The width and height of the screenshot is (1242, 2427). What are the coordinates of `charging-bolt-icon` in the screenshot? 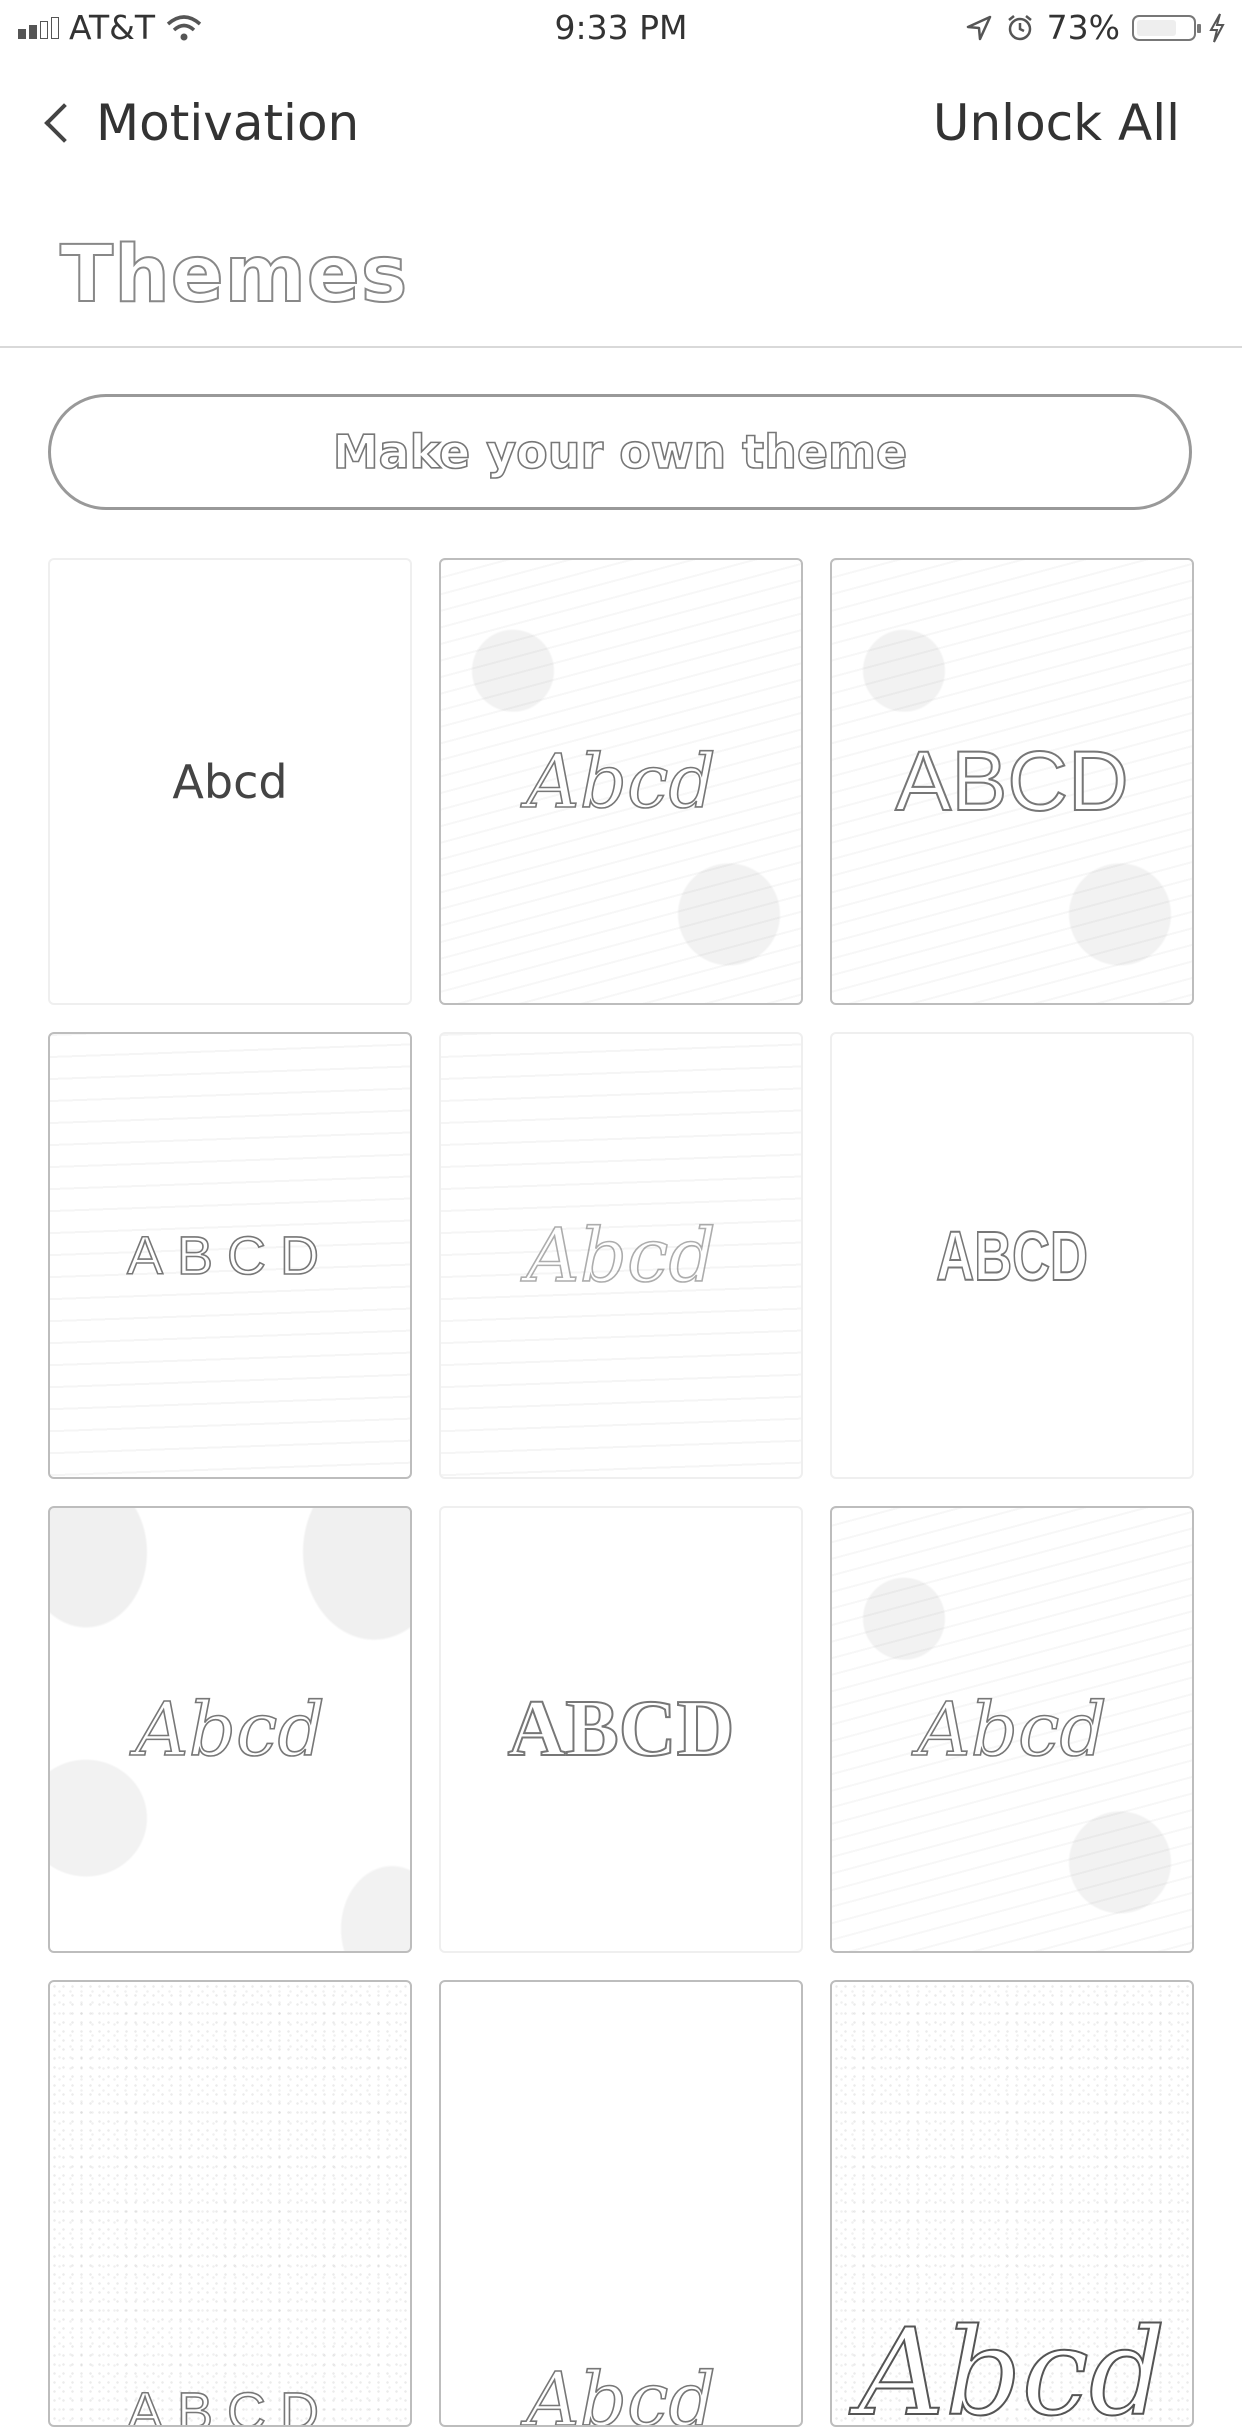 It's located at (1217, 27).